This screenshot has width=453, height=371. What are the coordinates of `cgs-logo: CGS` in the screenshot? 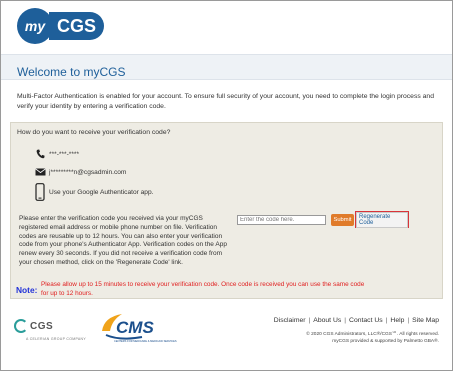 It's located at (33, 326).